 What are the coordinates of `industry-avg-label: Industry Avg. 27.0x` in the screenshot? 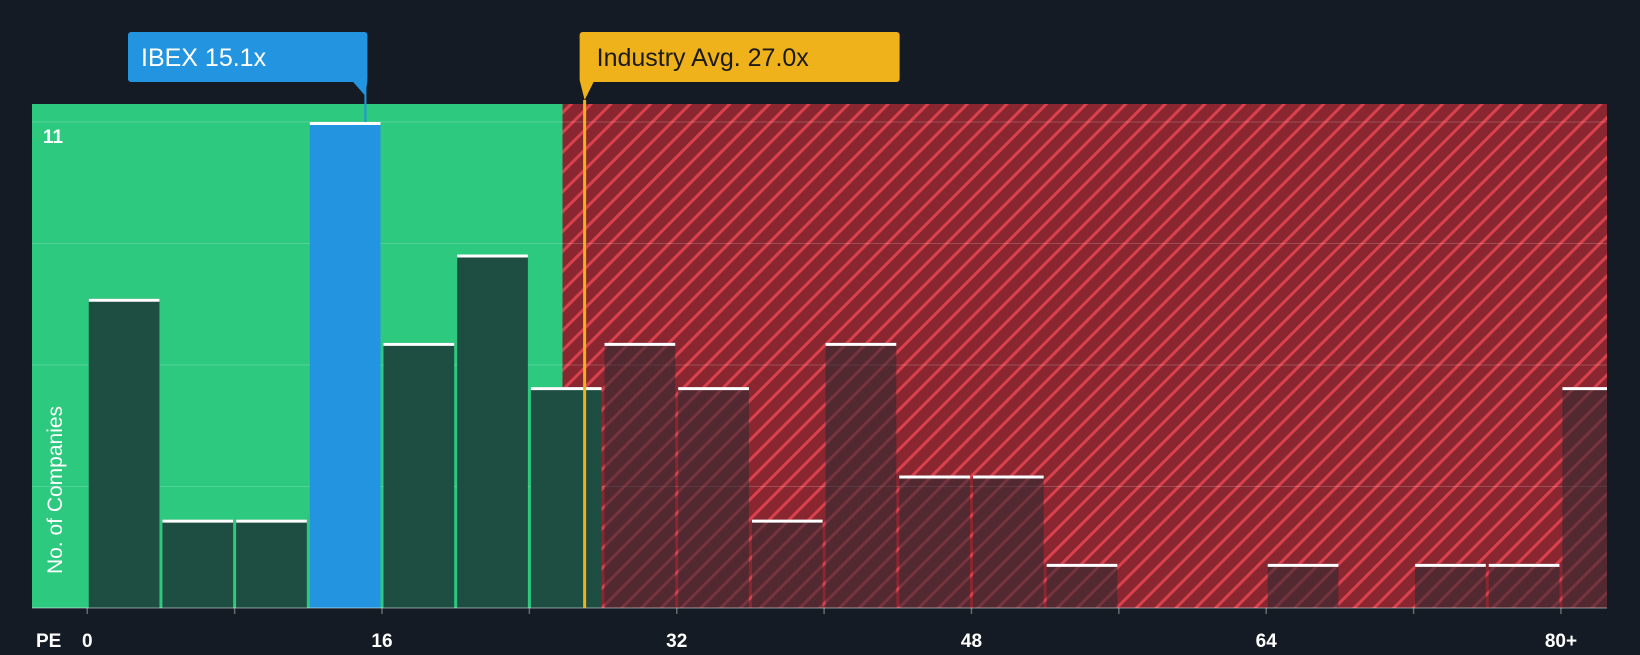 It's located at (703, 58).